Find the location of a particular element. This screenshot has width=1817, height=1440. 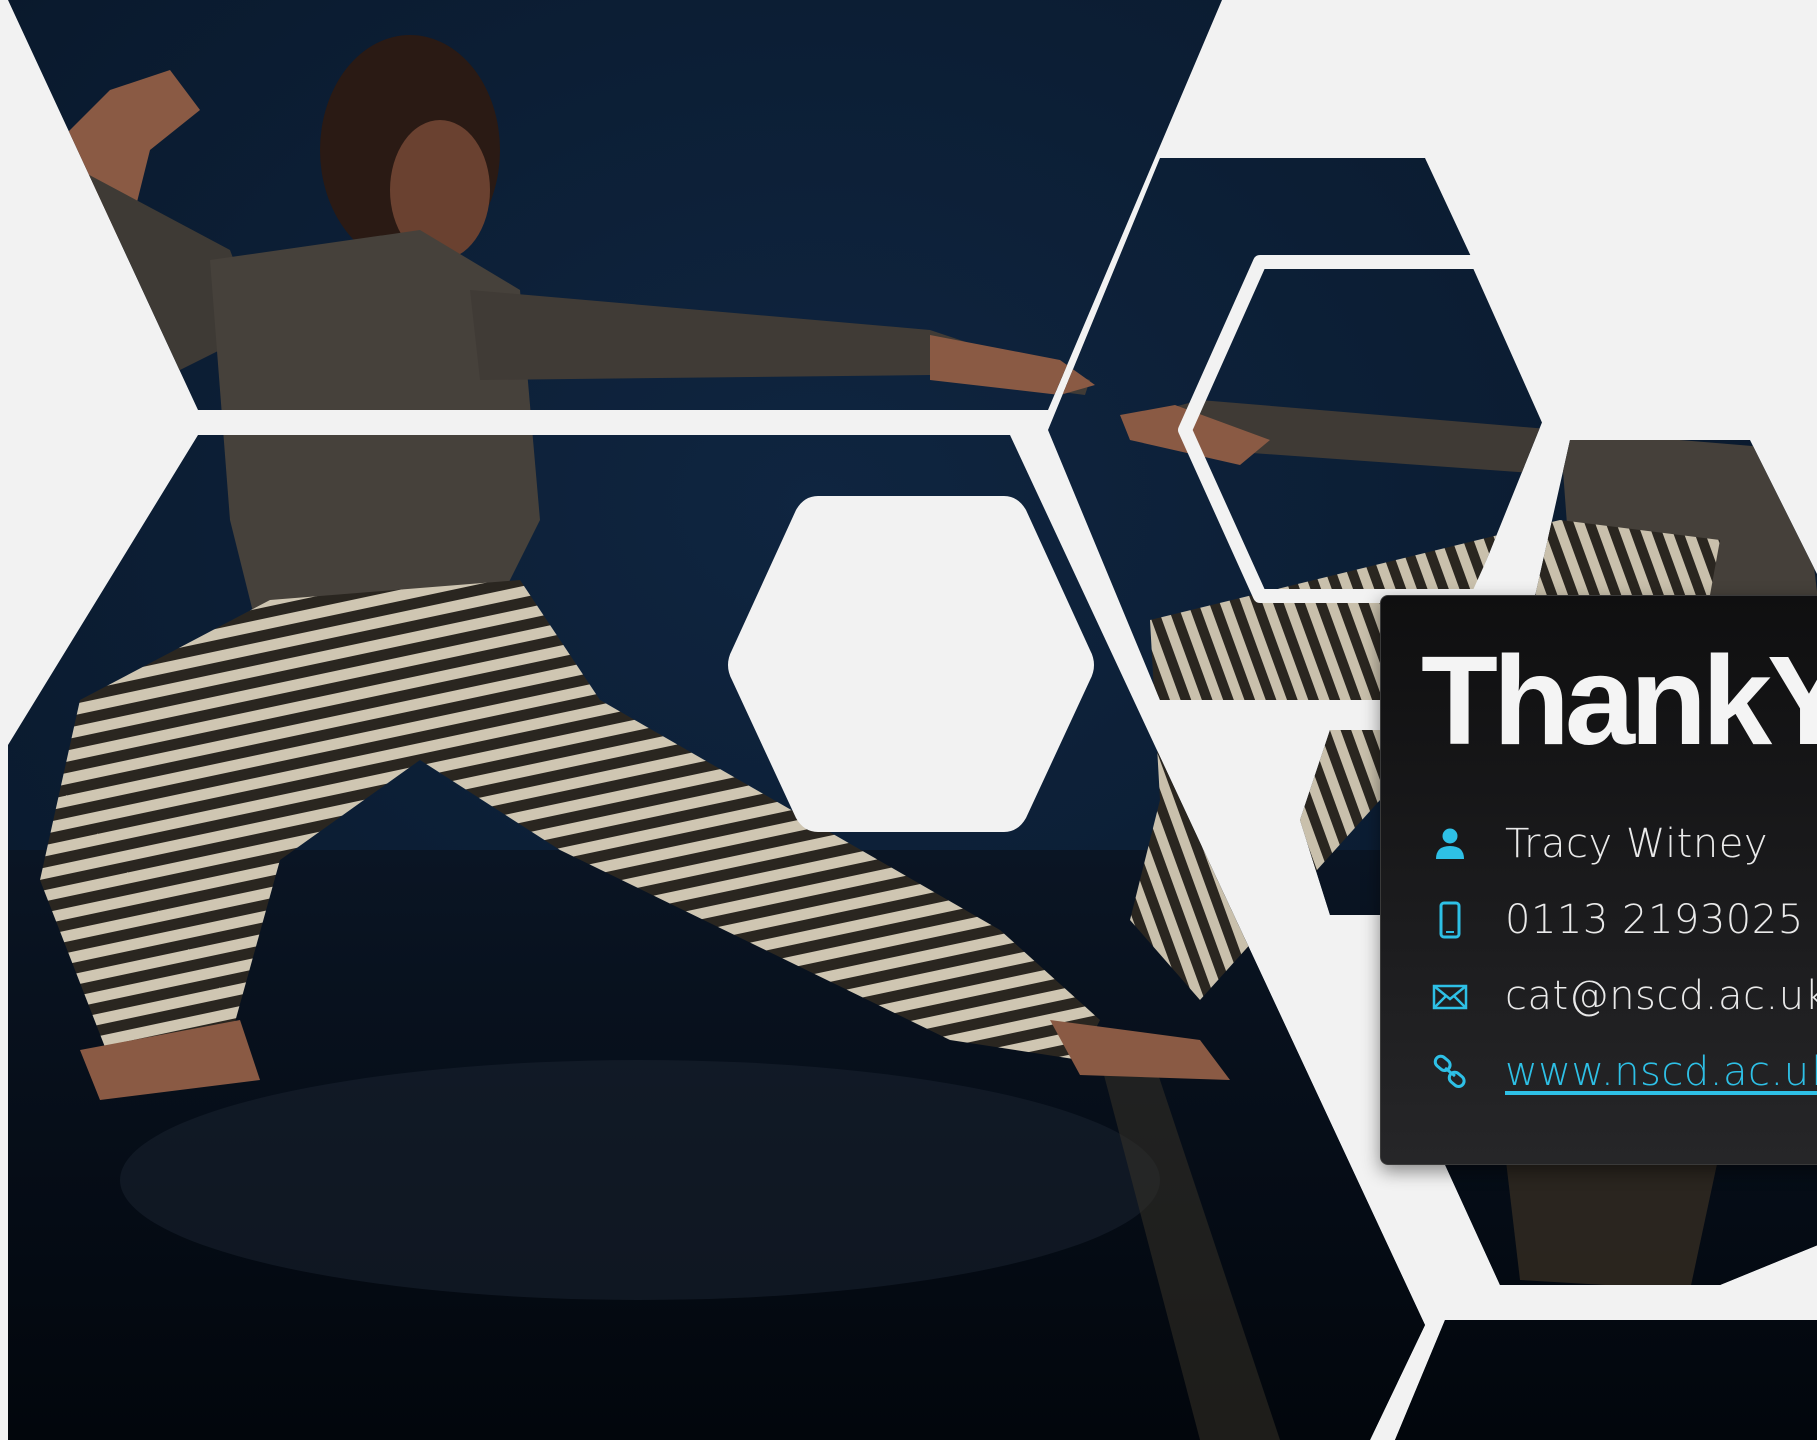

contact-name-row: Tracy Witney is located at coordinates (1624, 844).